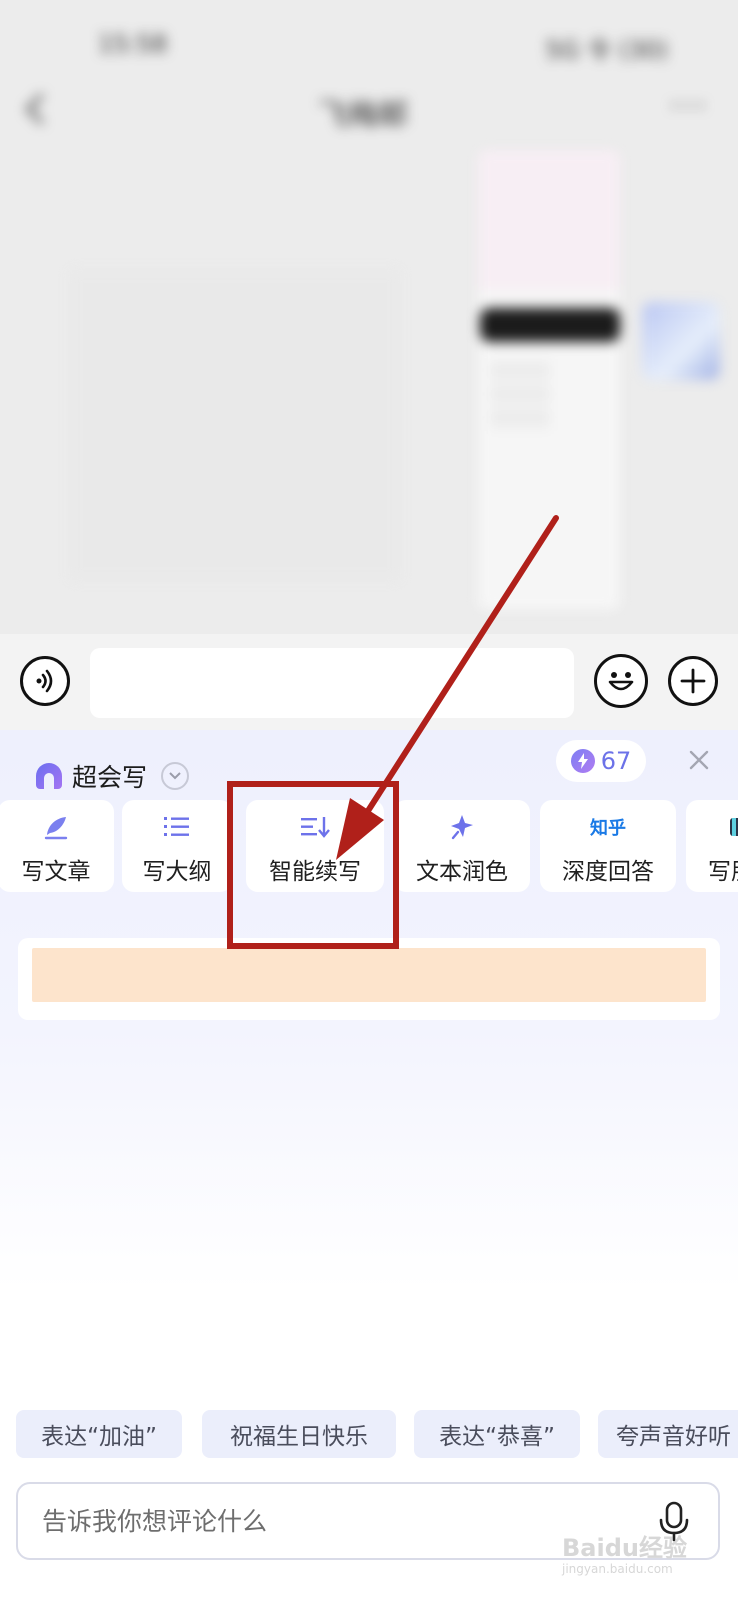 This screenshot has height=1600, width=738. Describe the element at coordinates (332, 683) in the screenshot. I see `message-input` at that location.